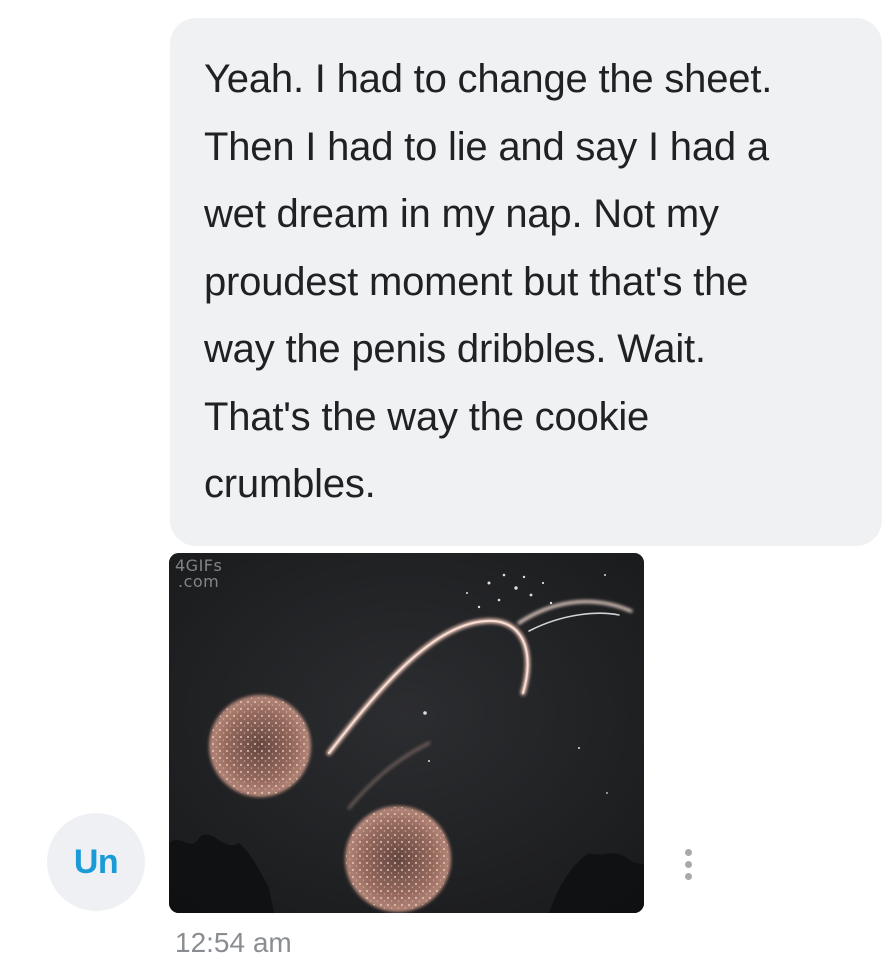 This screenshot has width=888, height=960. I want to click on sender-avatar: Un, so click(96, 862).